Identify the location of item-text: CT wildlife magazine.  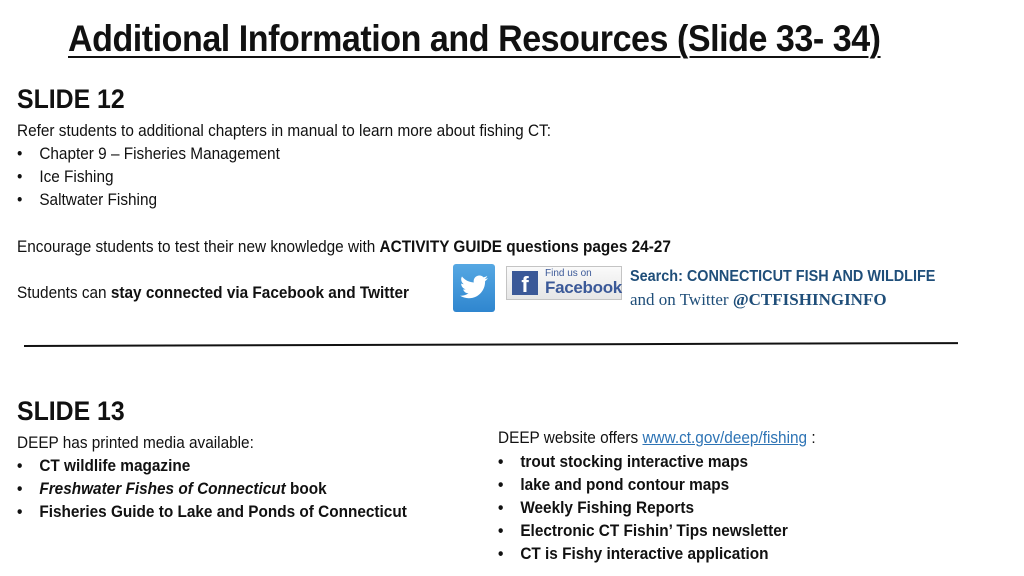
(115, 466).